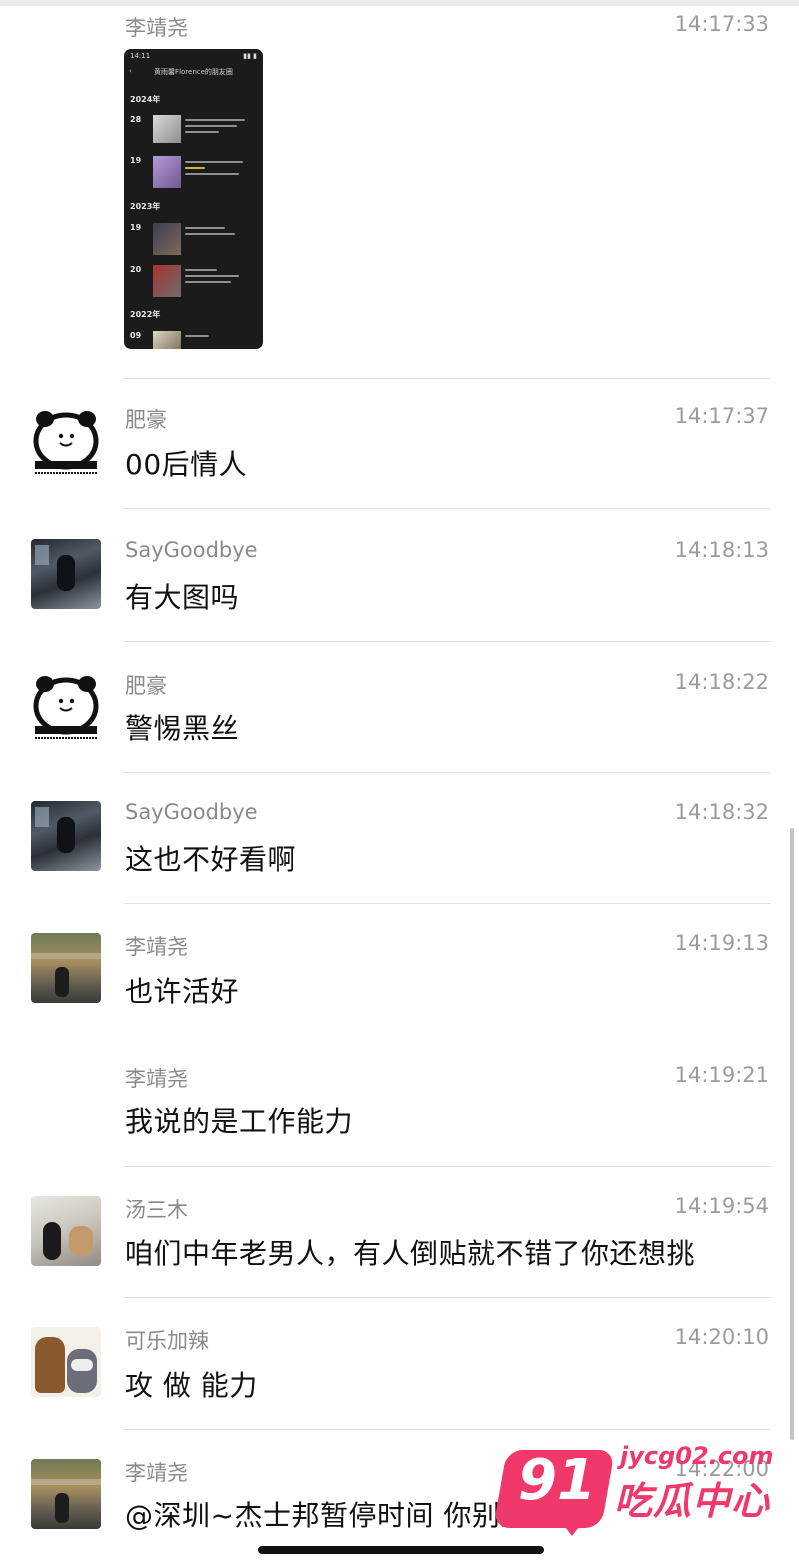 Image resolution: width=799 pixels, height=1568 pixels. Describe the element at coordinates (721, 1075) in the screenshot. I see `message-time: 14:19:21` at that location.